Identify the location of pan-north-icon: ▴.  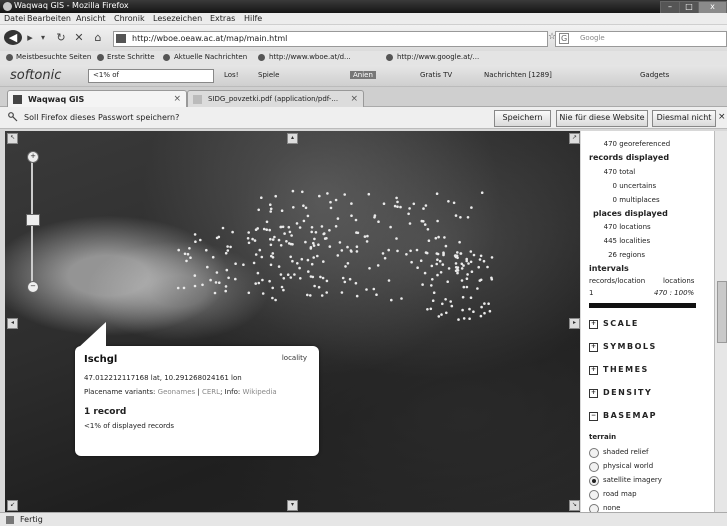
(292, 138).